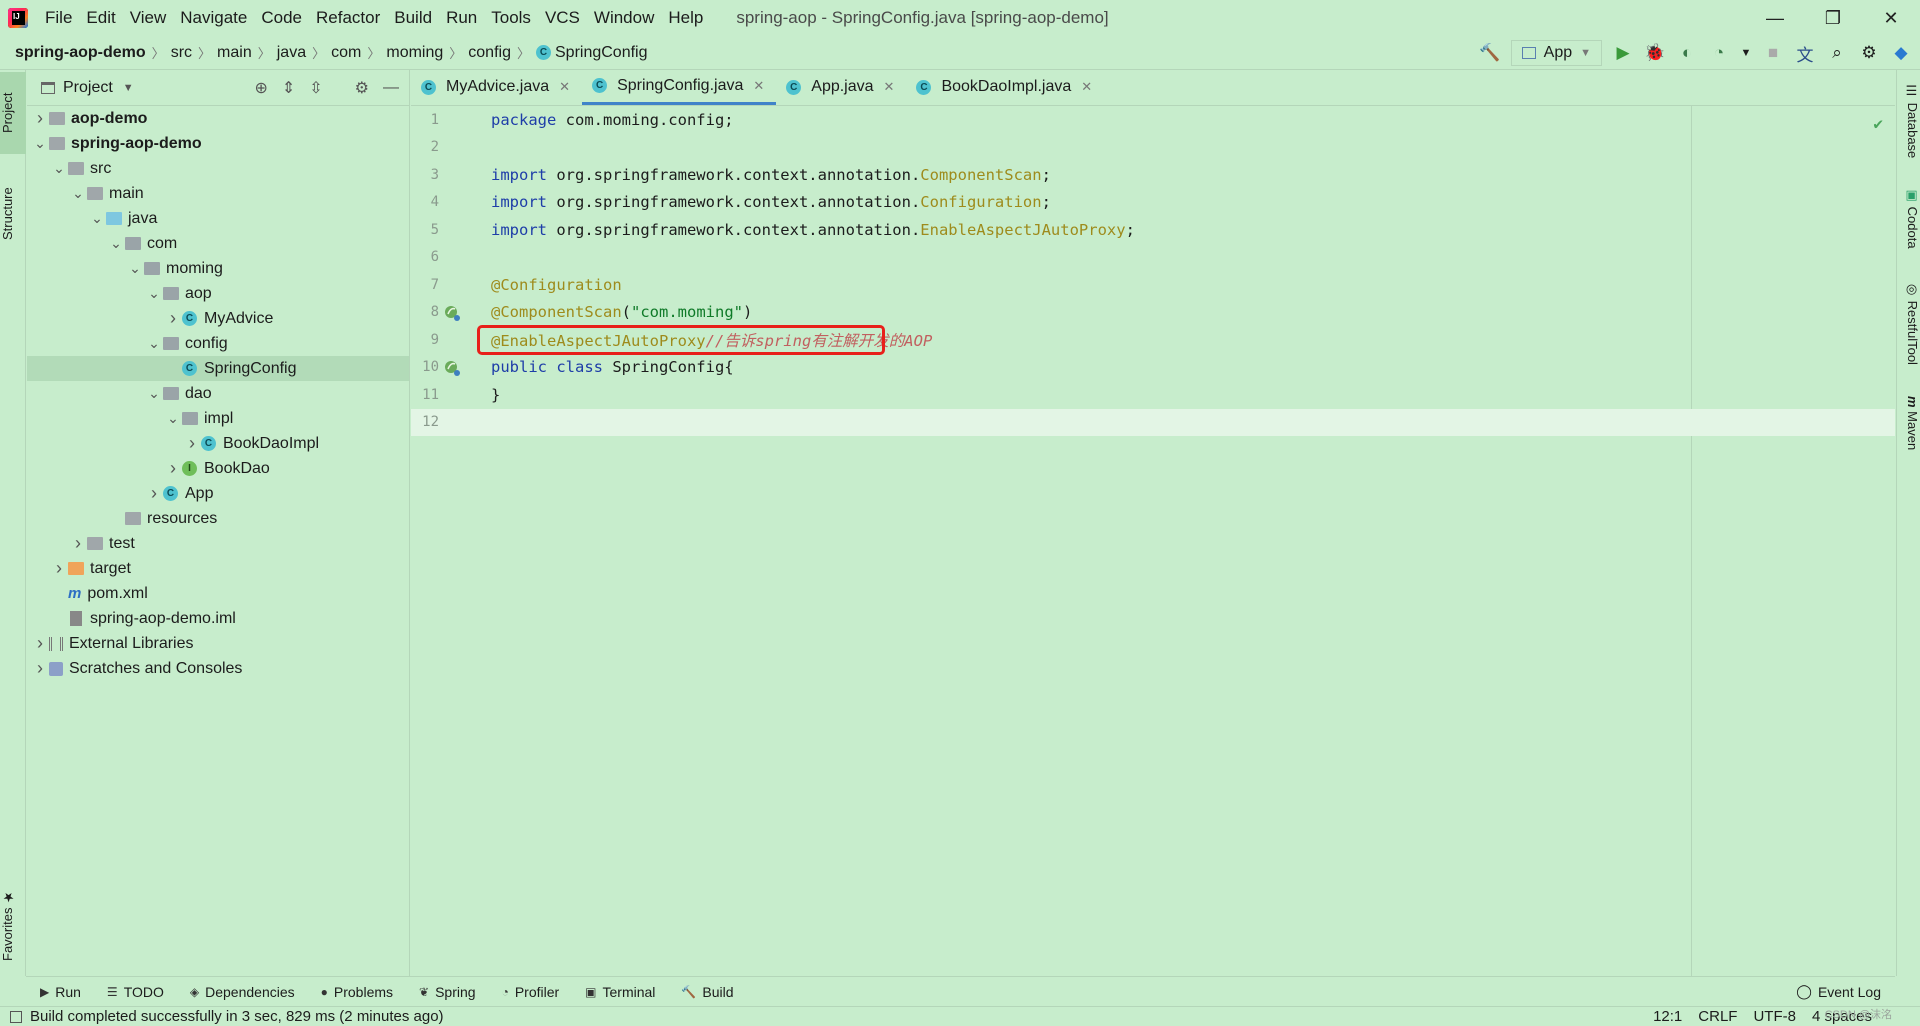 The width and height of the screenshot is (1920, 1026). What do you see at coordinates (148, 18) in the screenshot?
I see `menu-view: View` at bounding box center [148, 18].